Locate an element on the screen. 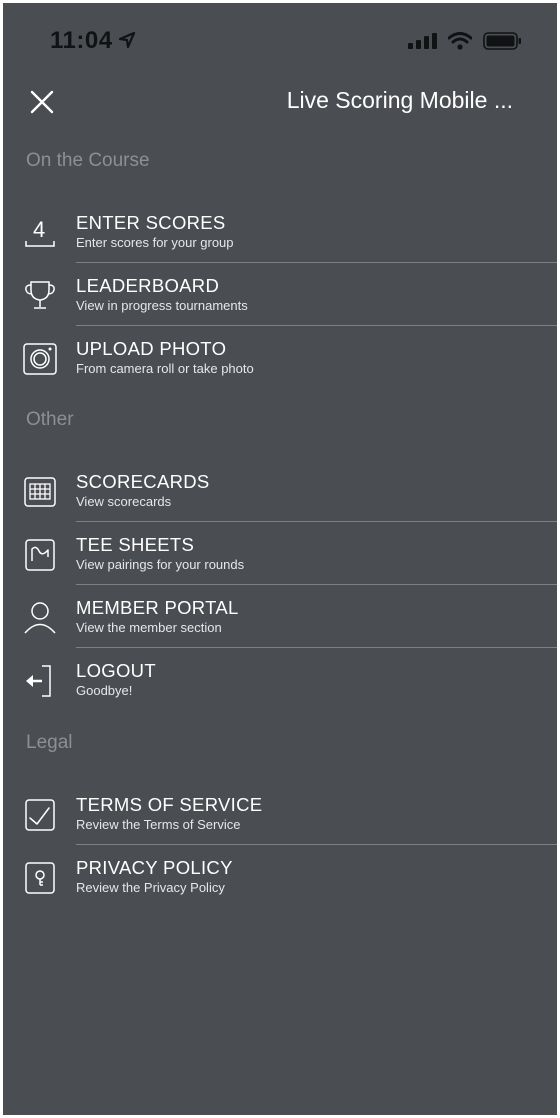  section-header-legal: Legal is located at coordinates (49, 742).